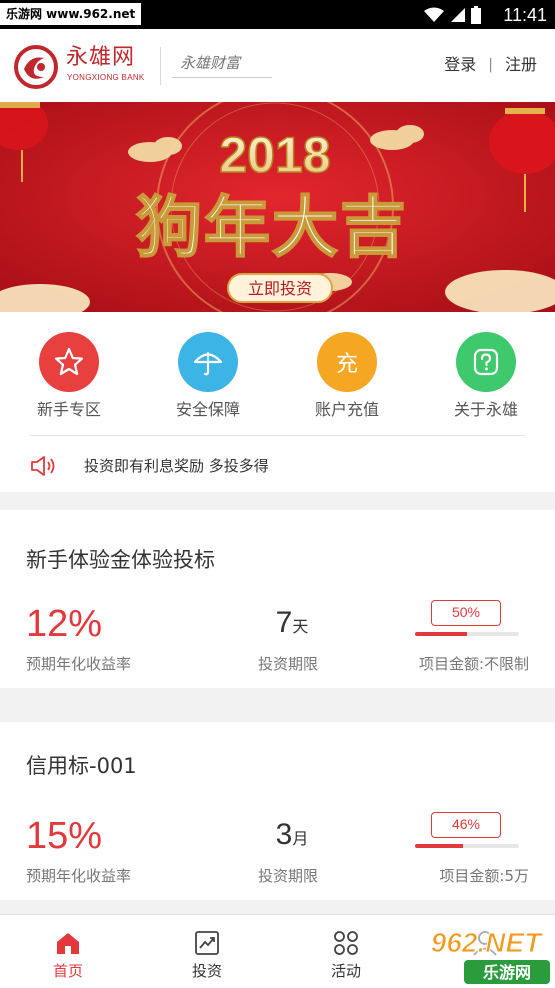  Describe the element at coordinates (120, 560) in the screenshot. I see `product-title: 新手体验金体验投标` at that location.